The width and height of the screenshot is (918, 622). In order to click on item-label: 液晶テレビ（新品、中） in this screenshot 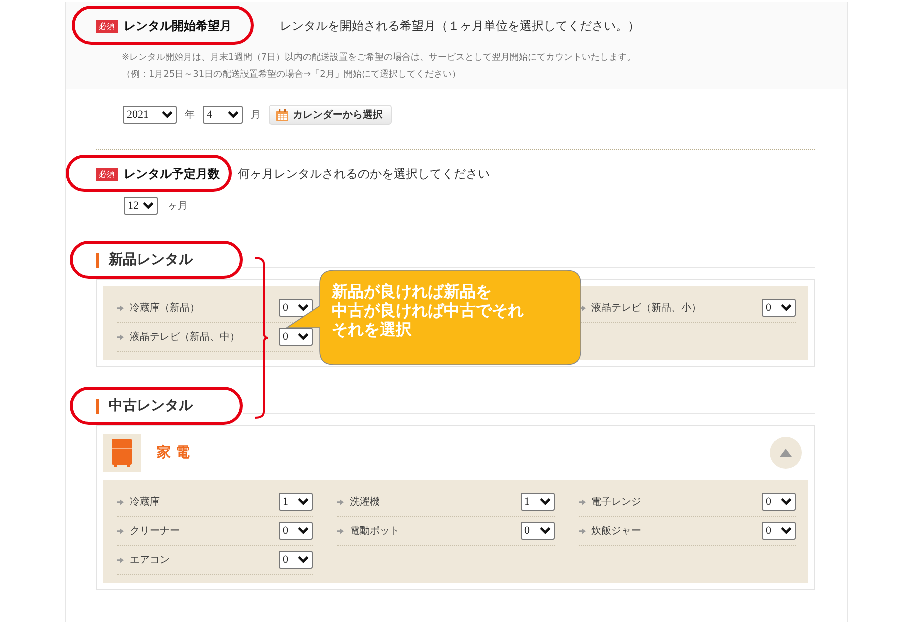, I will do `click(178, 337)`.